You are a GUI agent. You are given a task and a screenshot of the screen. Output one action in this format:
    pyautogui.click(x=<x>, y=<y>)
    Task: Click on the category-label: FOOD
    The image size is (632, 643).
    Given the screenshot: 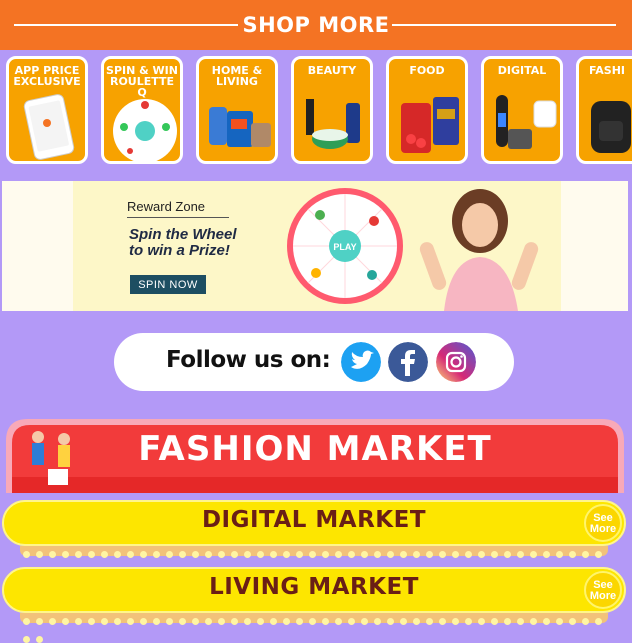 What is the action you would take?
    pyautogui.click(x=427, y=70)
    